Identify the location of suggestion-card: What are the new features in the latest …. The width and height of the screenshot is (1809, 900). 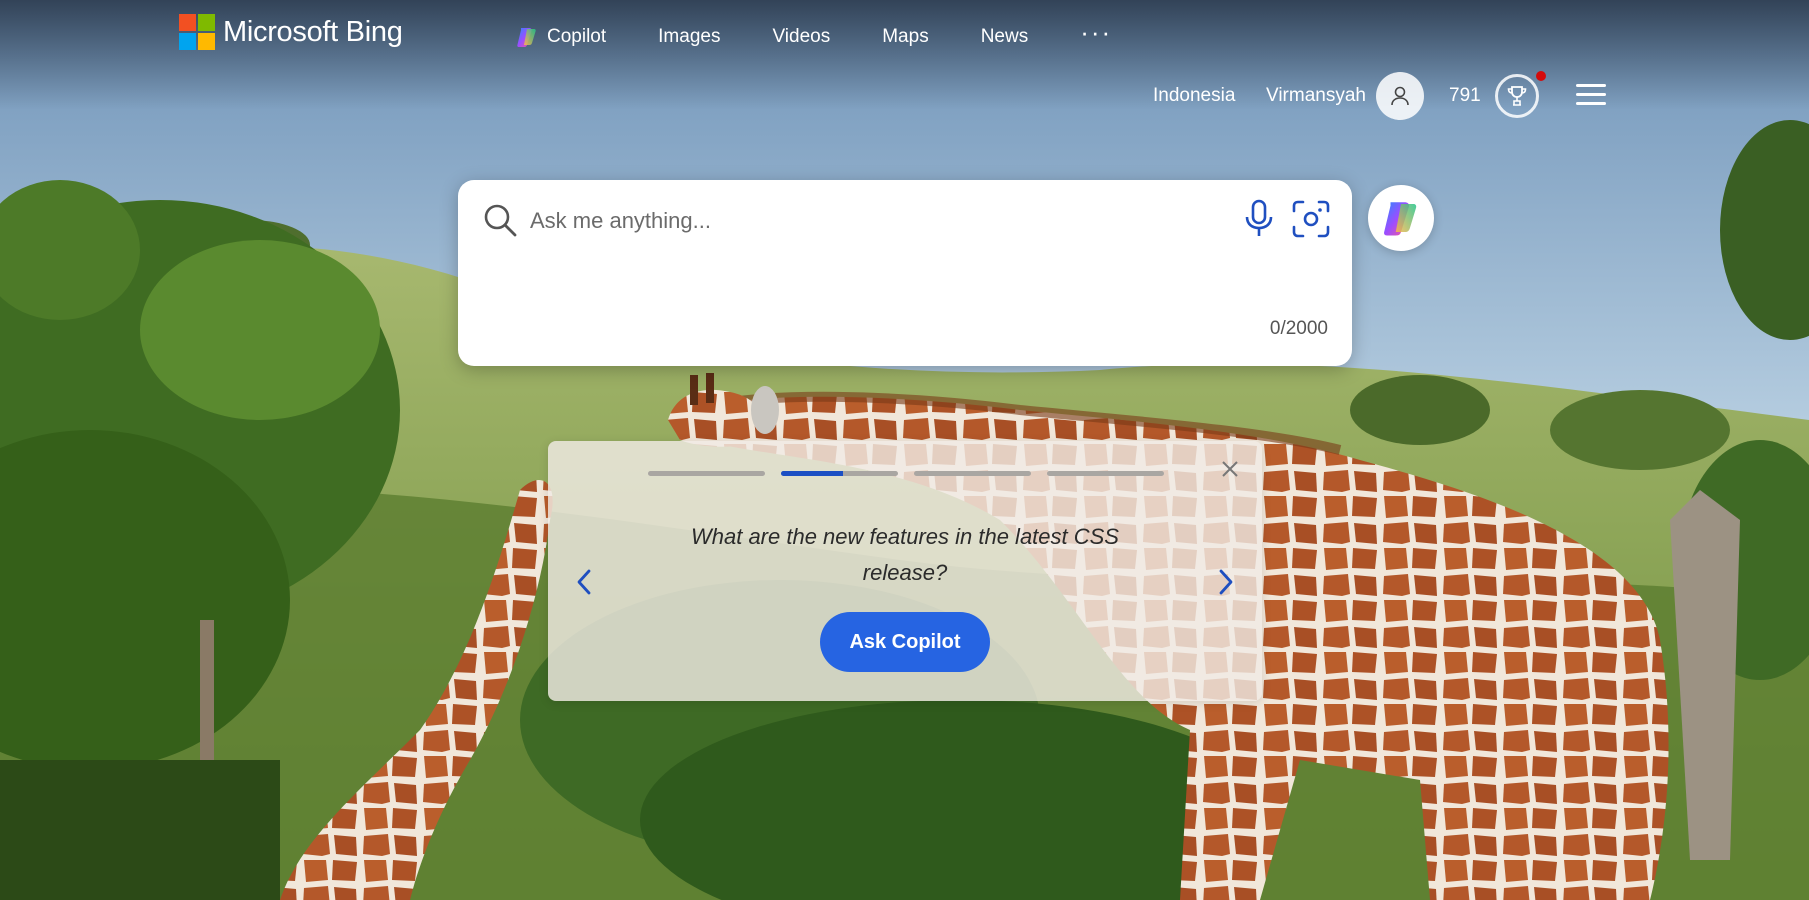
(905, 571).